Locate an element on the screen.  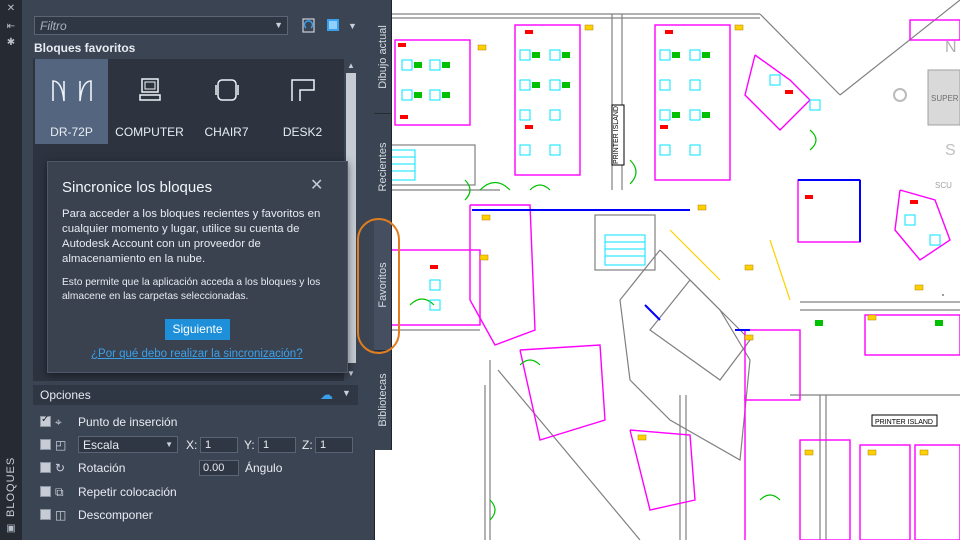
sync-files-icon is located at coordinates (309, 25).